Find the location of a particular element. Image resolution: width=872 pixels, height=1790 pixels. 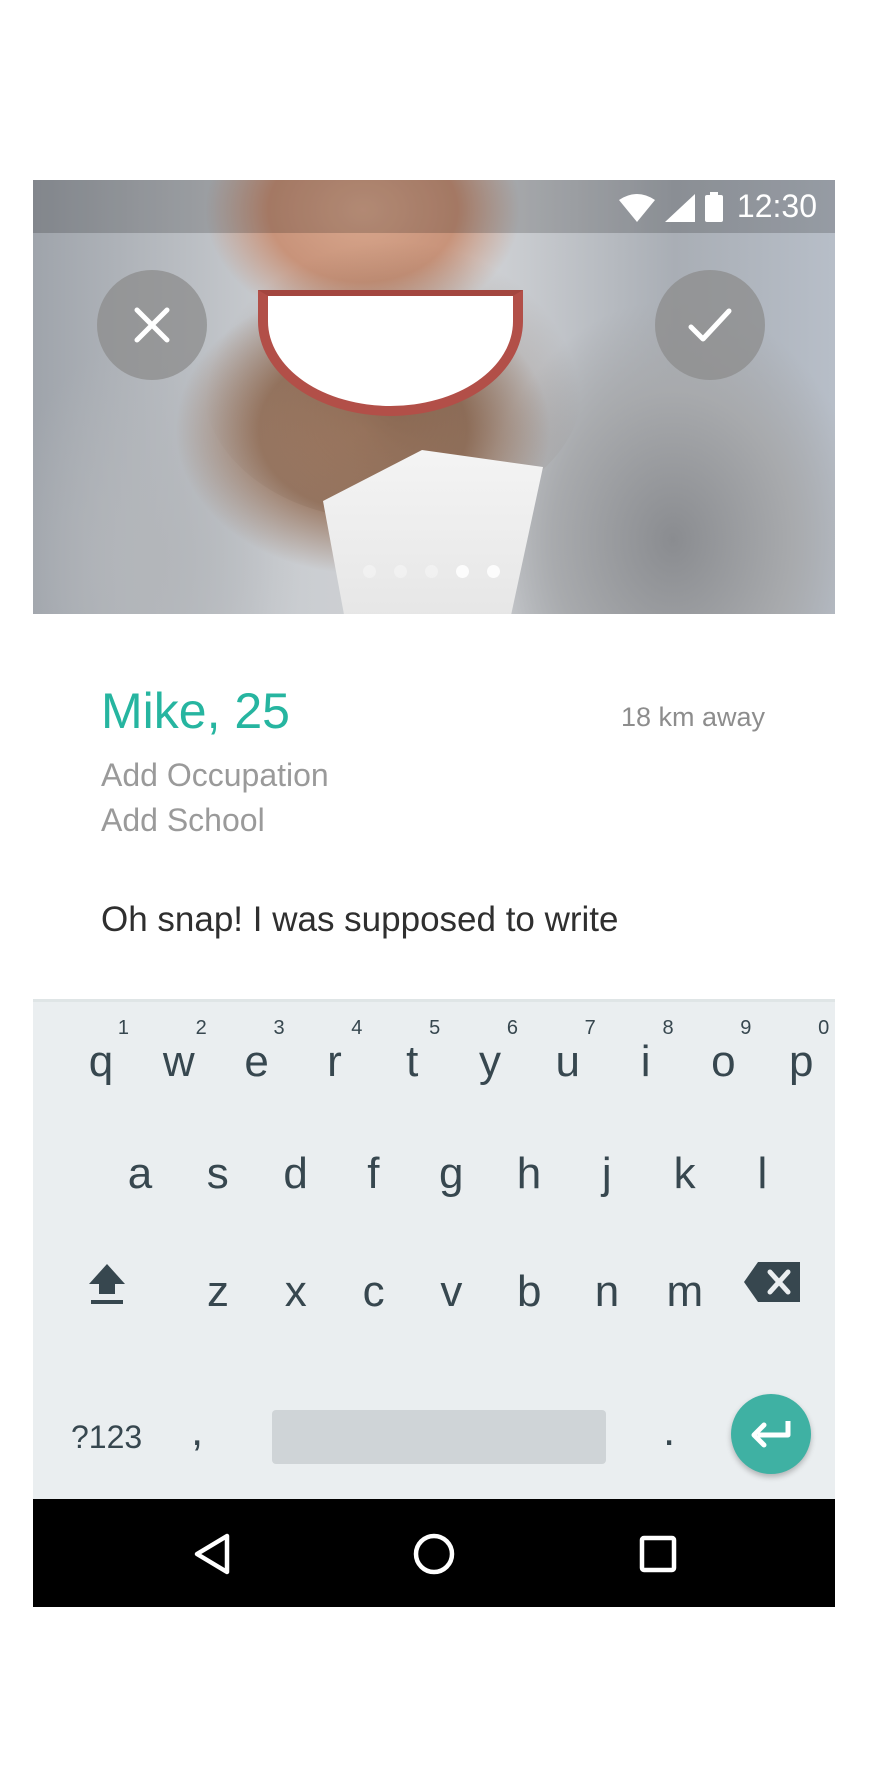

accept-button is located at coordinates (710, 325).